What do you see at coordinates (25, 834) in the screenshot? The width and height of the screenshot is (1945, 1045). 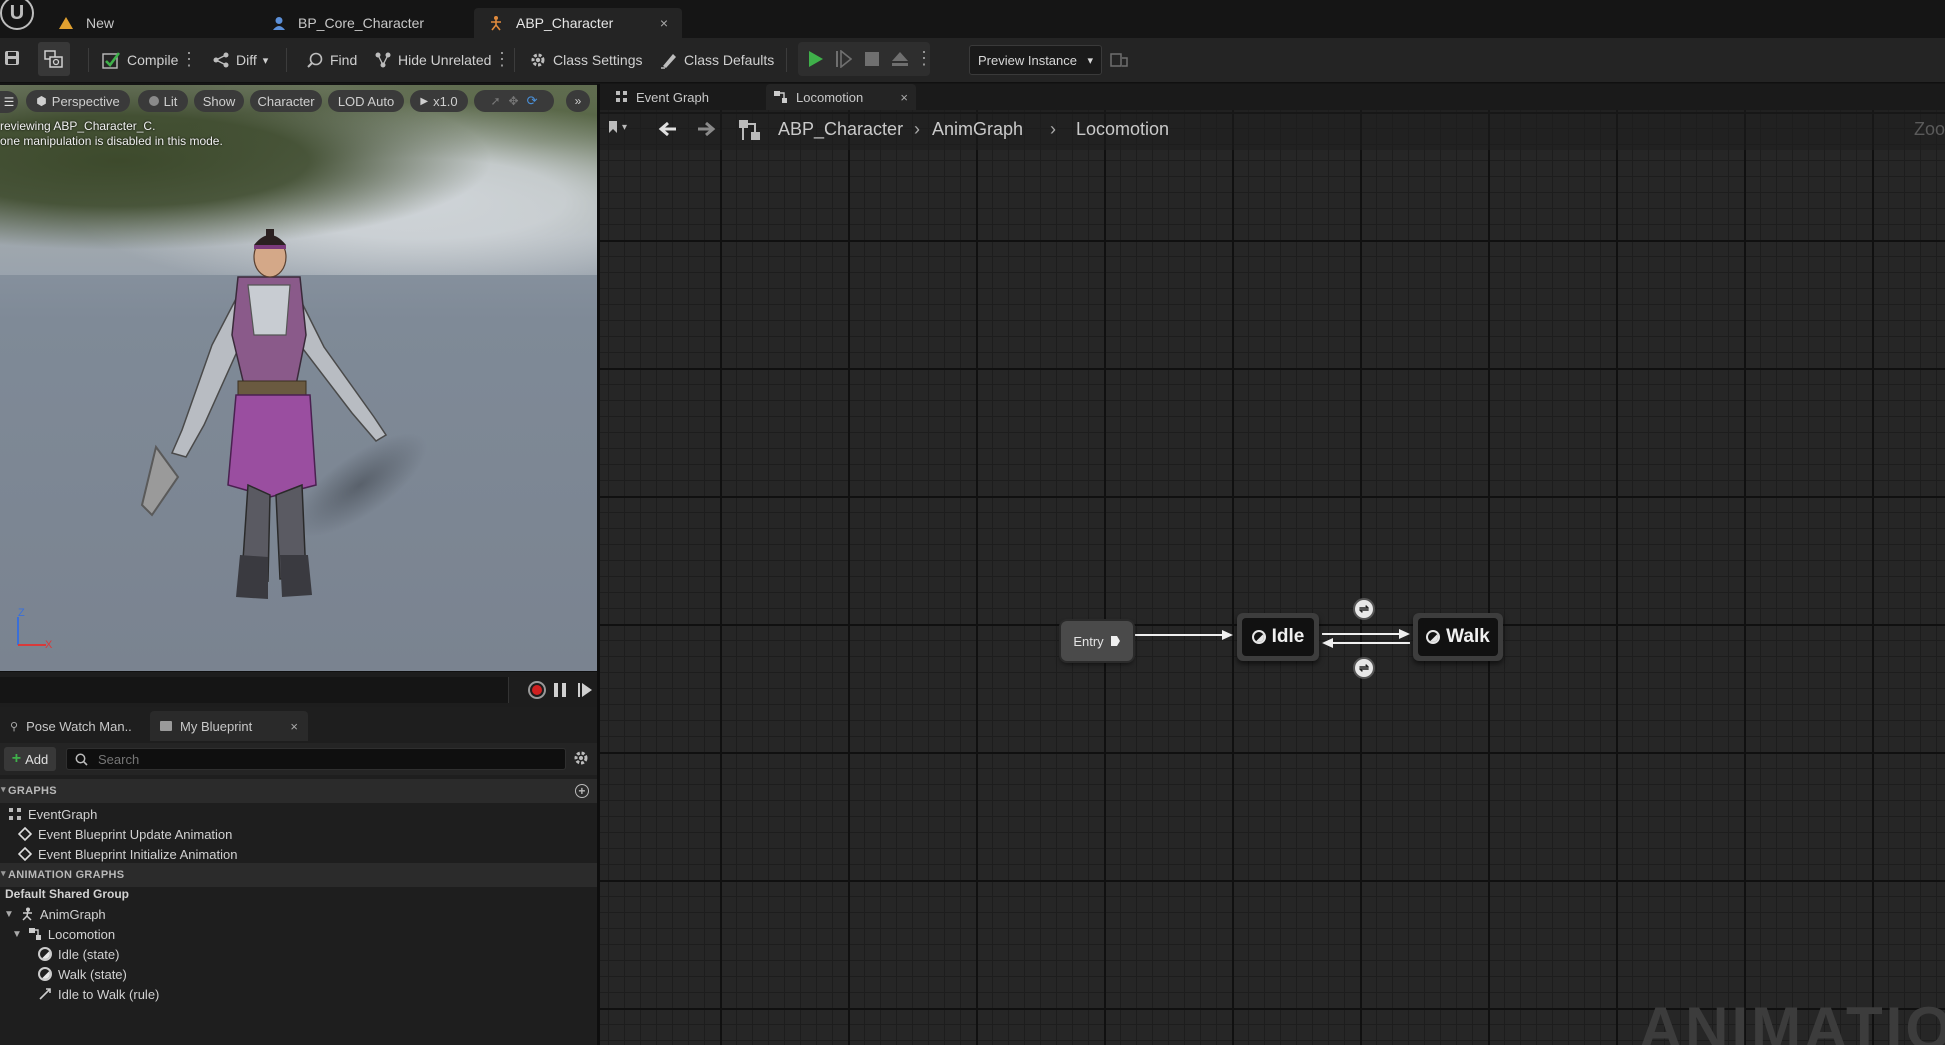 I see `event-icon` at bounding box center [25, 834].